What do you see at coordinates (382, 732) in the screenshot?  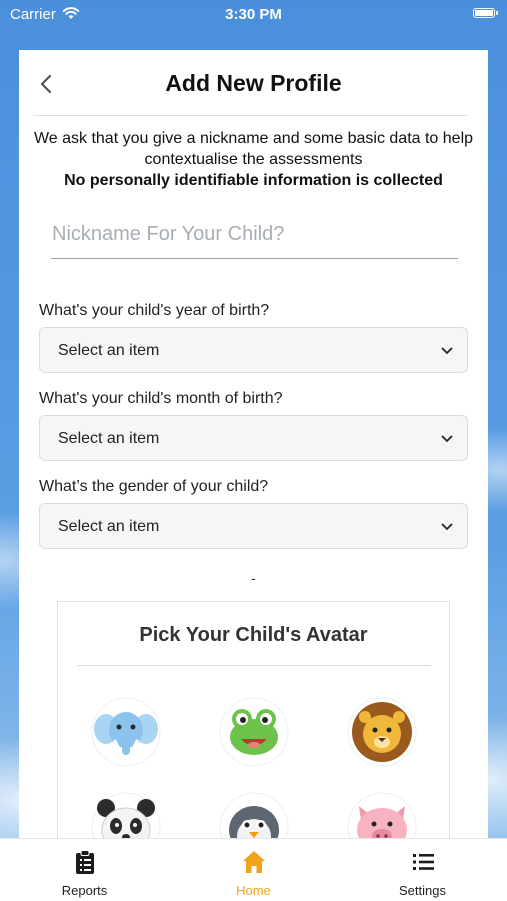 I see `lion-avatar-icon` at bounding box center [382, 732].